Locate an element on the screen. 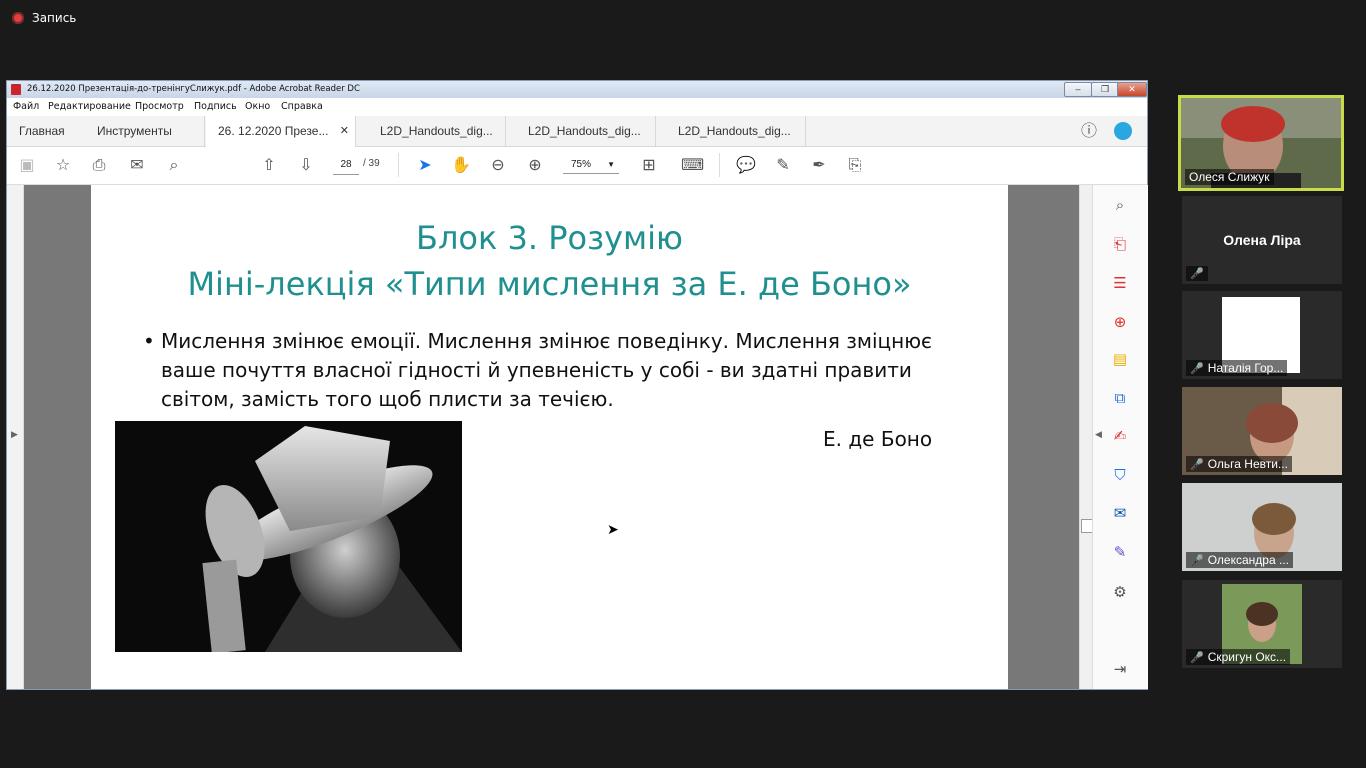 The width and height of the screenshot is (1366, 768). participant-tile-active: Олеся Слижук is located at coordinates (1261, 143).